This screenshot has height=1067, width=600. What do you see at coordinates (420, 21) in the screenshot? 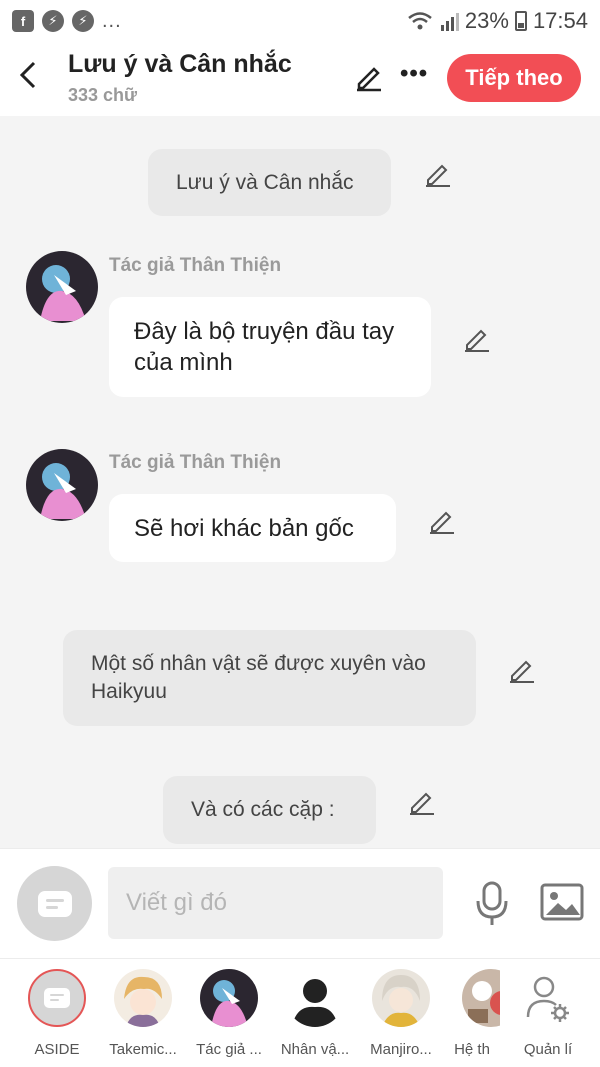
I see `wifi-icon` at bounding box center [420, 21].